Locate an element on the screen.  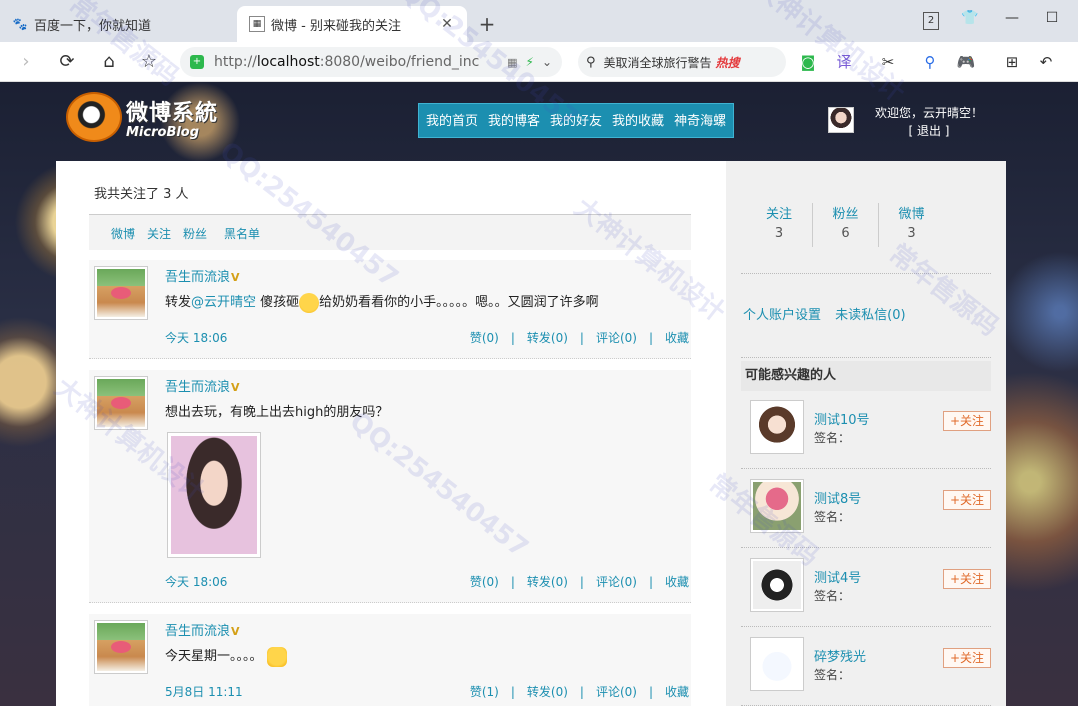
home-icon: ⌂ is located at coordinates (109, 62).